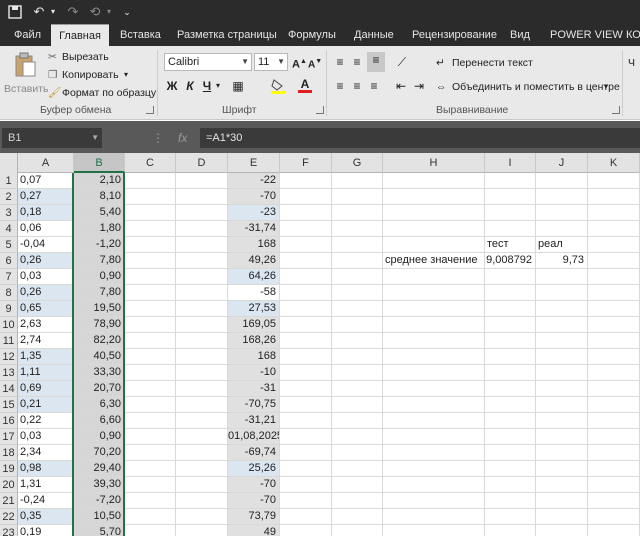 The width and height of the screenshot is (640, 536). Describe the element at coordinates (357, 62) in the screenshot. I see `align-middle-icon: ≡` at that location.